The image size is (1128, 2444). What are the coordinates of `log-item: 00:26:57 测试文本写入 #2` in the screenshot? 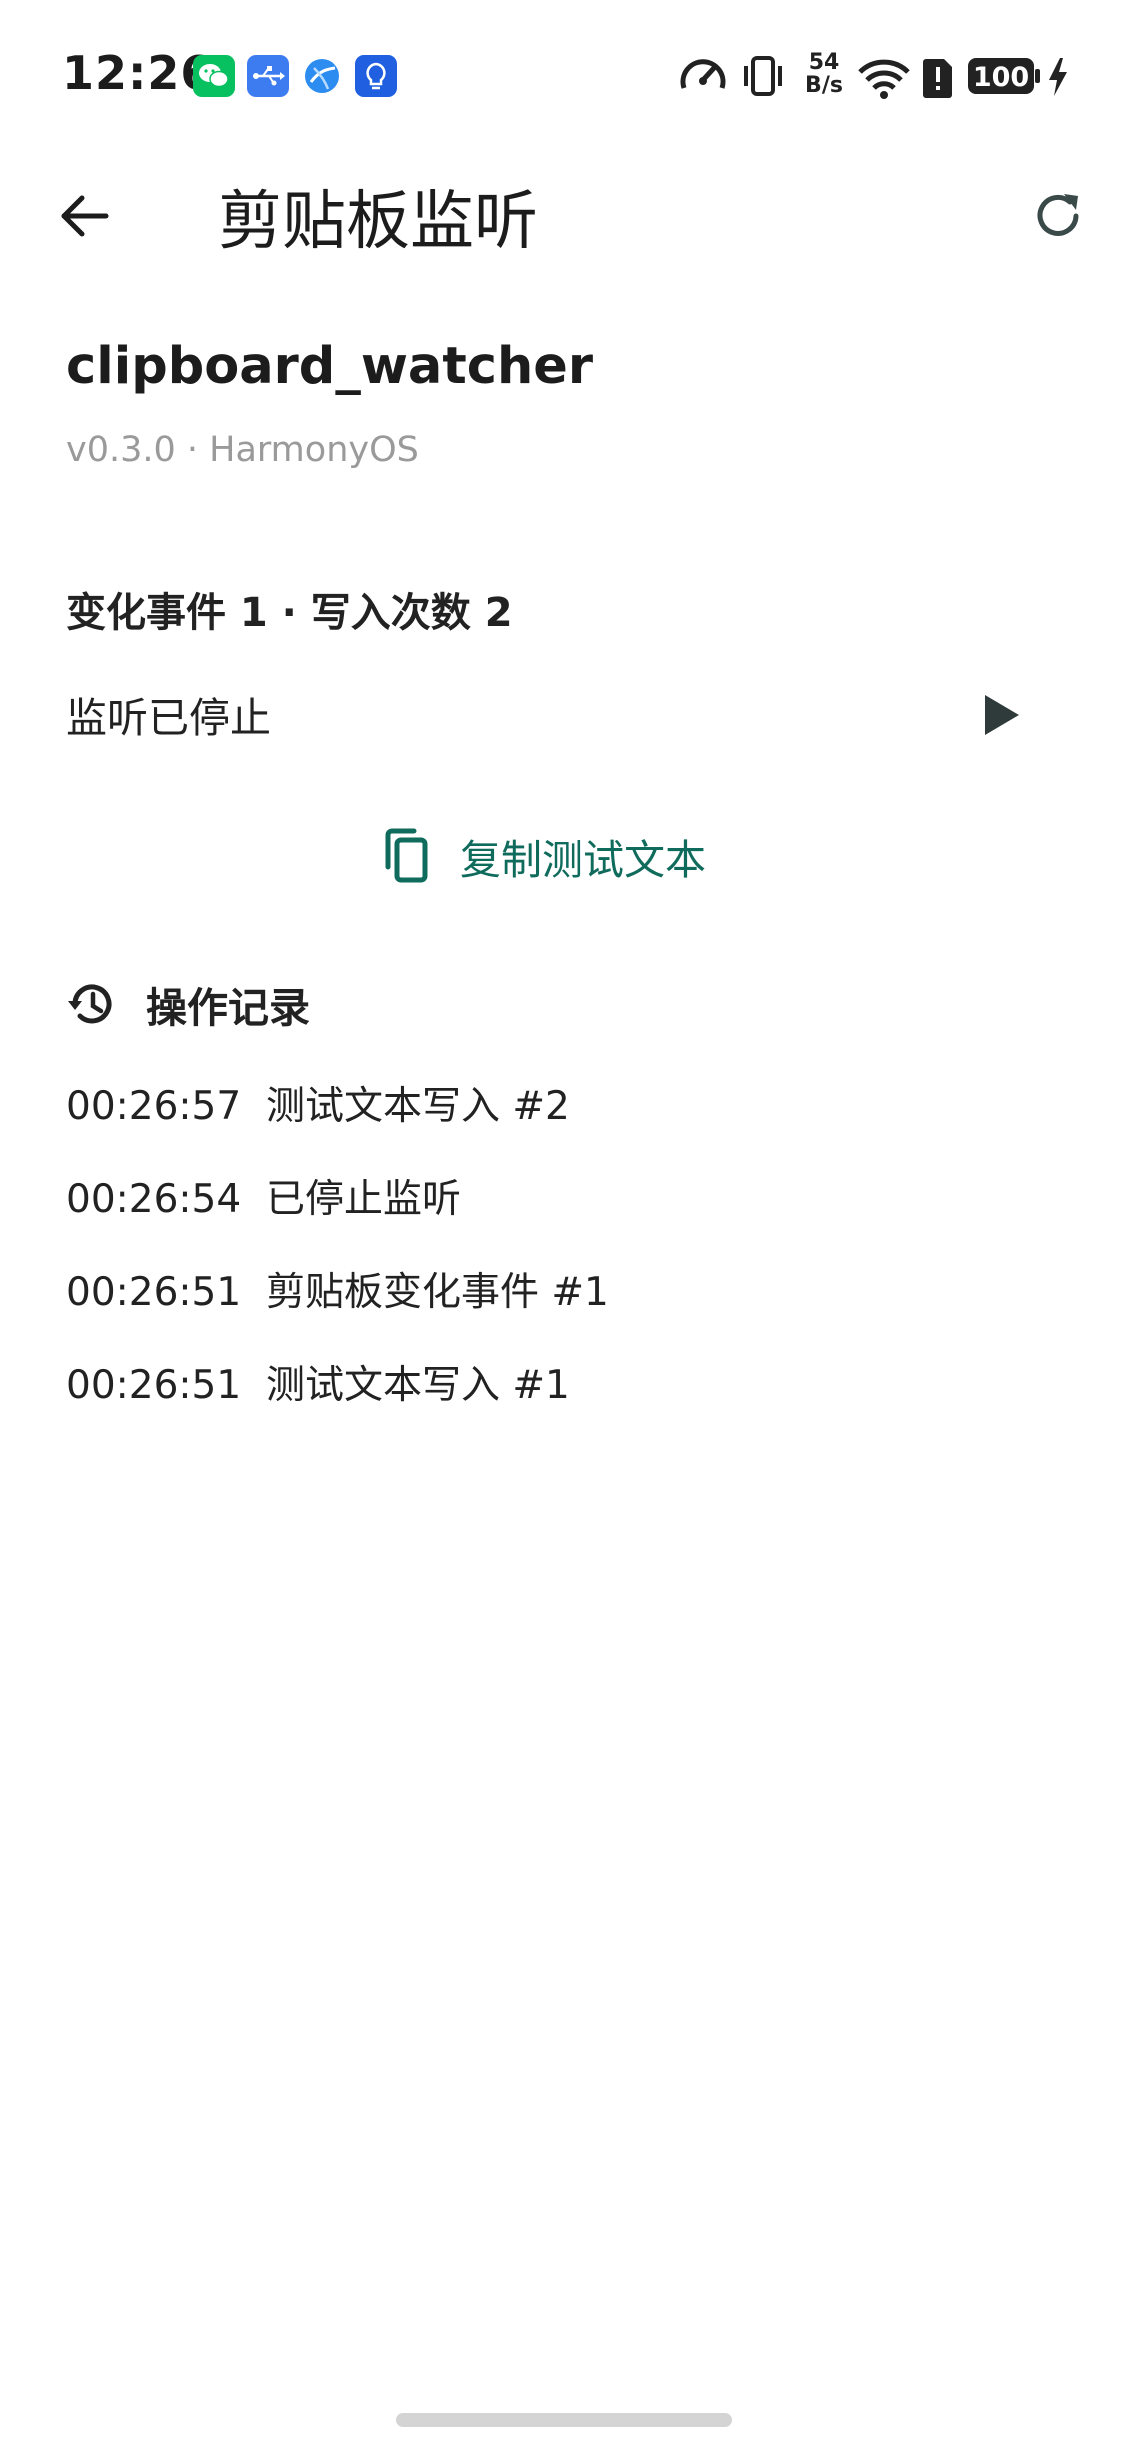 It's located at (556, 1121).